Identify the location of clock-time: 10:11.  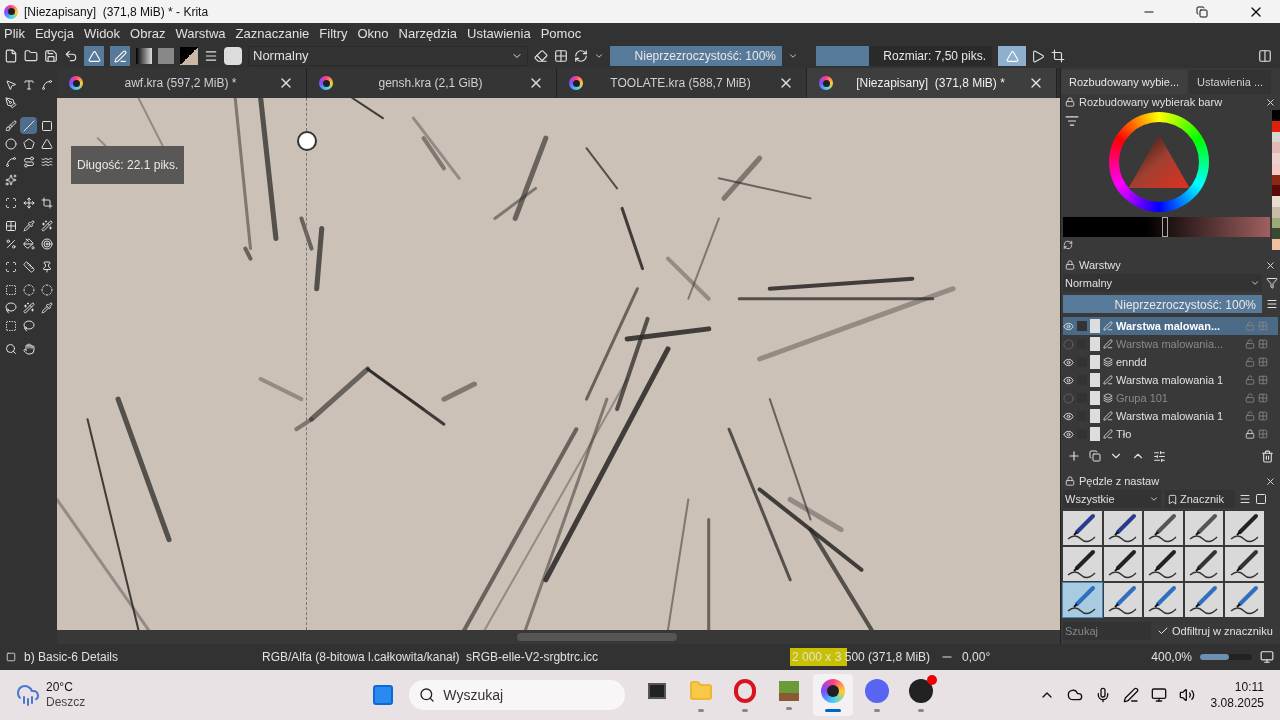
(1249, 687).